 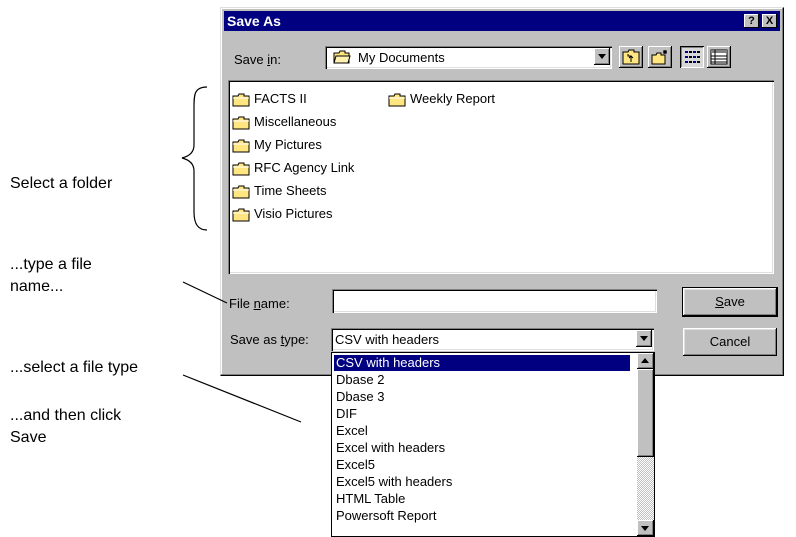 What do you see at coordinates (241, 254) in the screenshot?
I see `annotation-overlay` at bounding box center [241, 254].